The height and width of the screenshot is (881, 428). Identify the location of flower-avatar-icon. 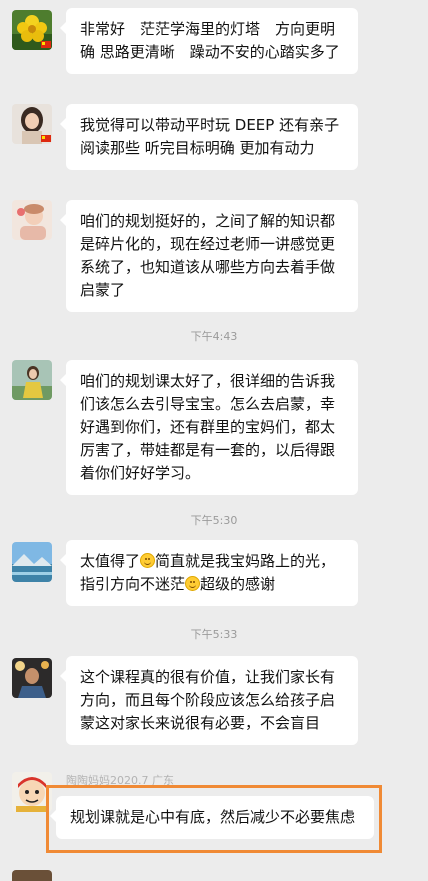
(32, 30).